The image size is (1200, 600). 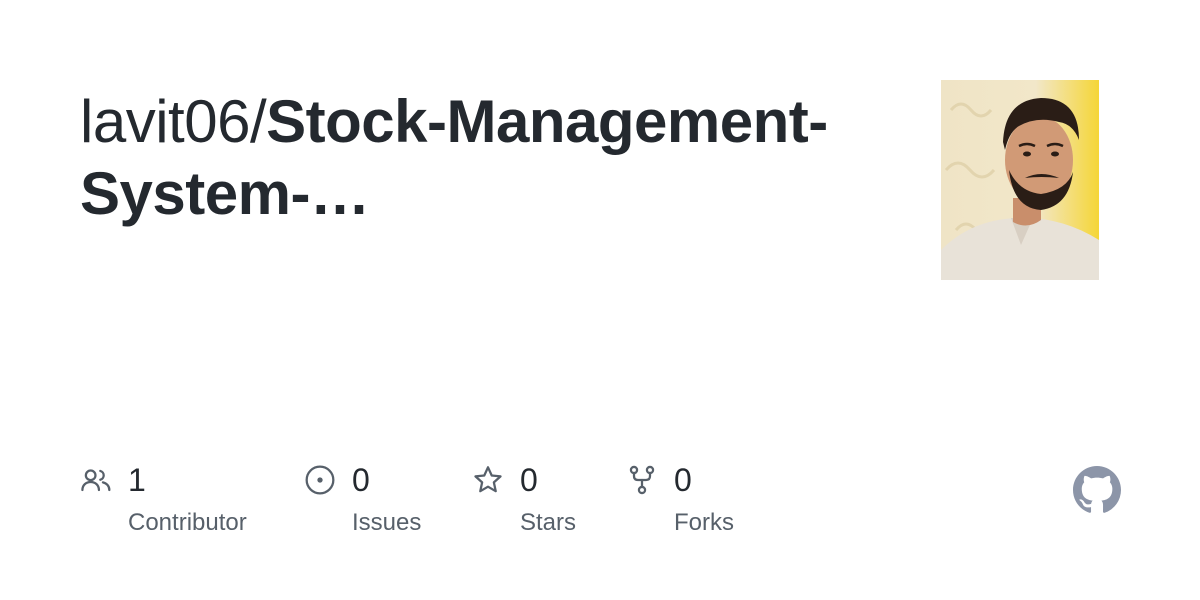 I want to click on repo-owner: lavit06/, so click(x=173, y=121).